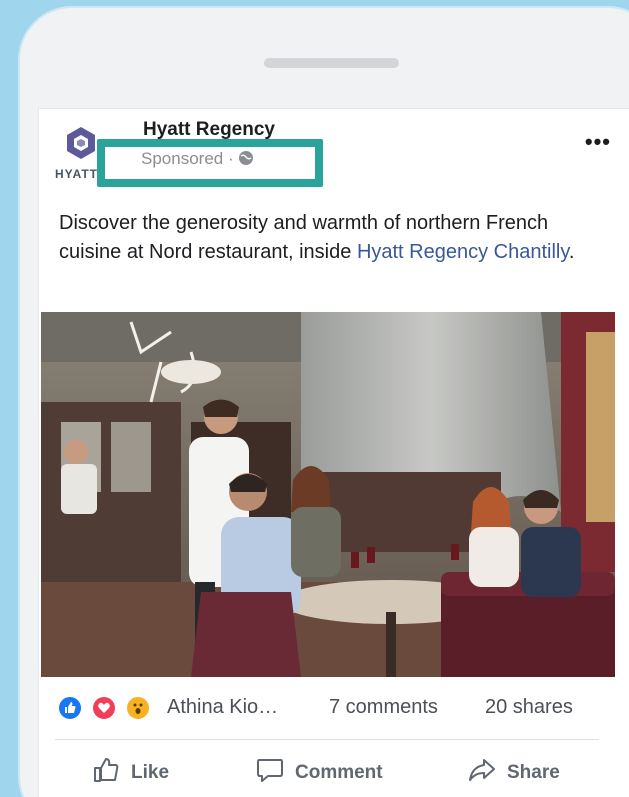  What do you see at coordinates (70, 708) in the screenshot?
I see `like-reaction-icon` at bounding box center [70, 708].